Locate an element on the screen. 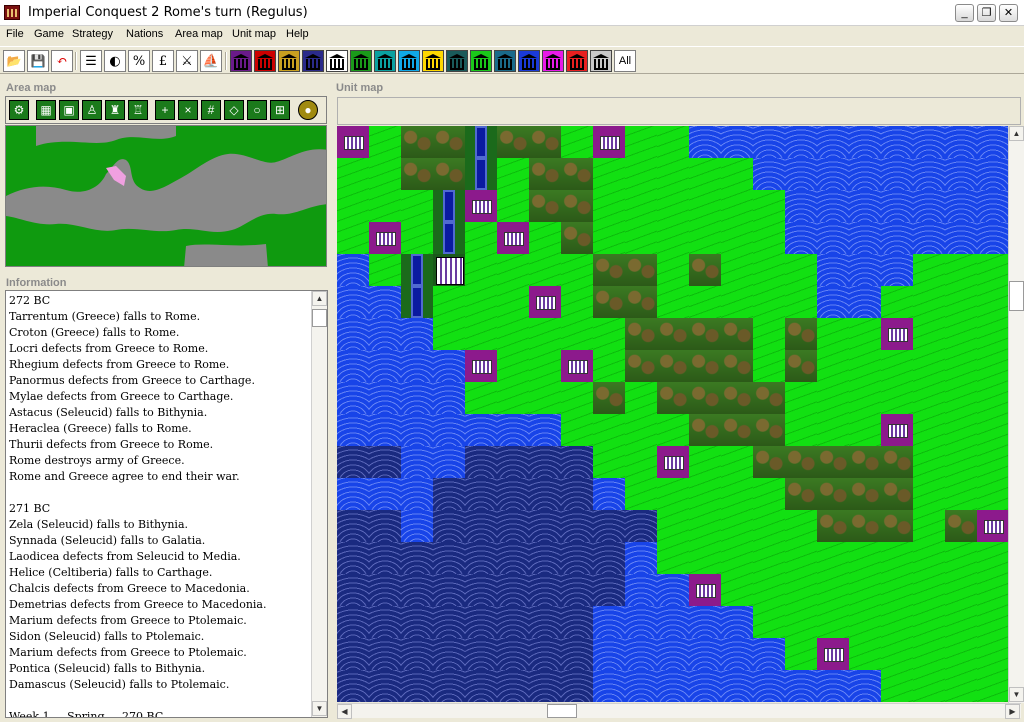 This screenshot has width=1024, height=722. menu-game: Game is located at coordinates (49, 34).